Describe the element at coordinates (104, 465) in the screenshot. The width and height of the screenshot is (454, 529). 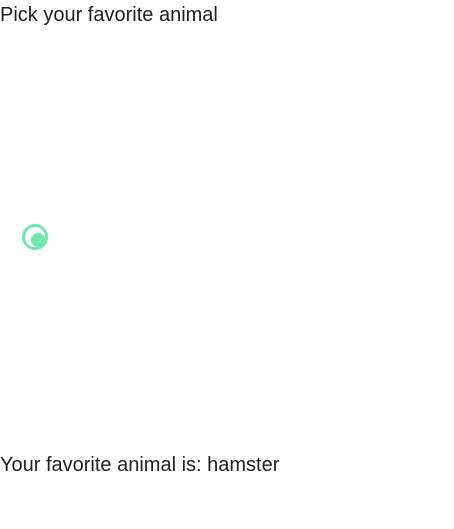
I see `result-prefix: Your favorite animal is:` at that location.